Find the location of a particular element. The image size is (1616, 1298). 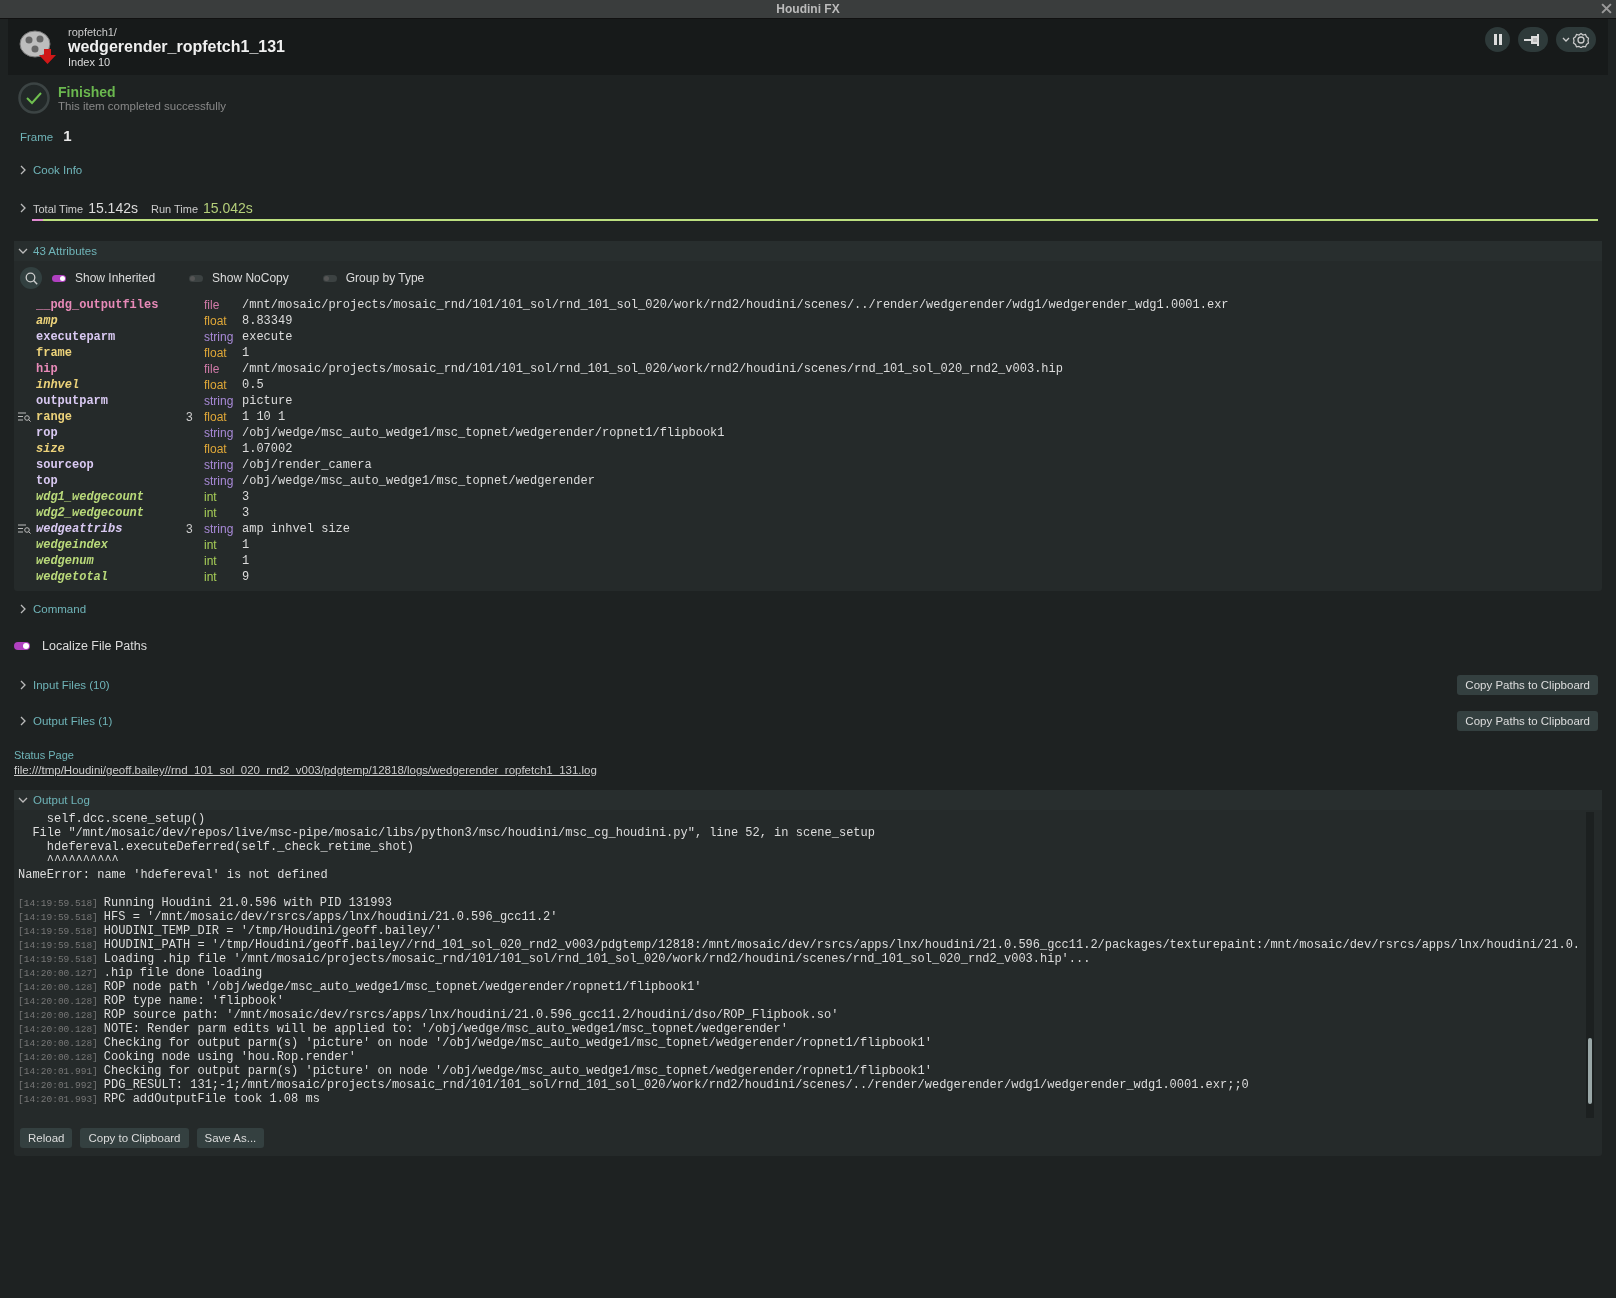

toggle-label: Localize File Paths is located at coordinates (94, 646).